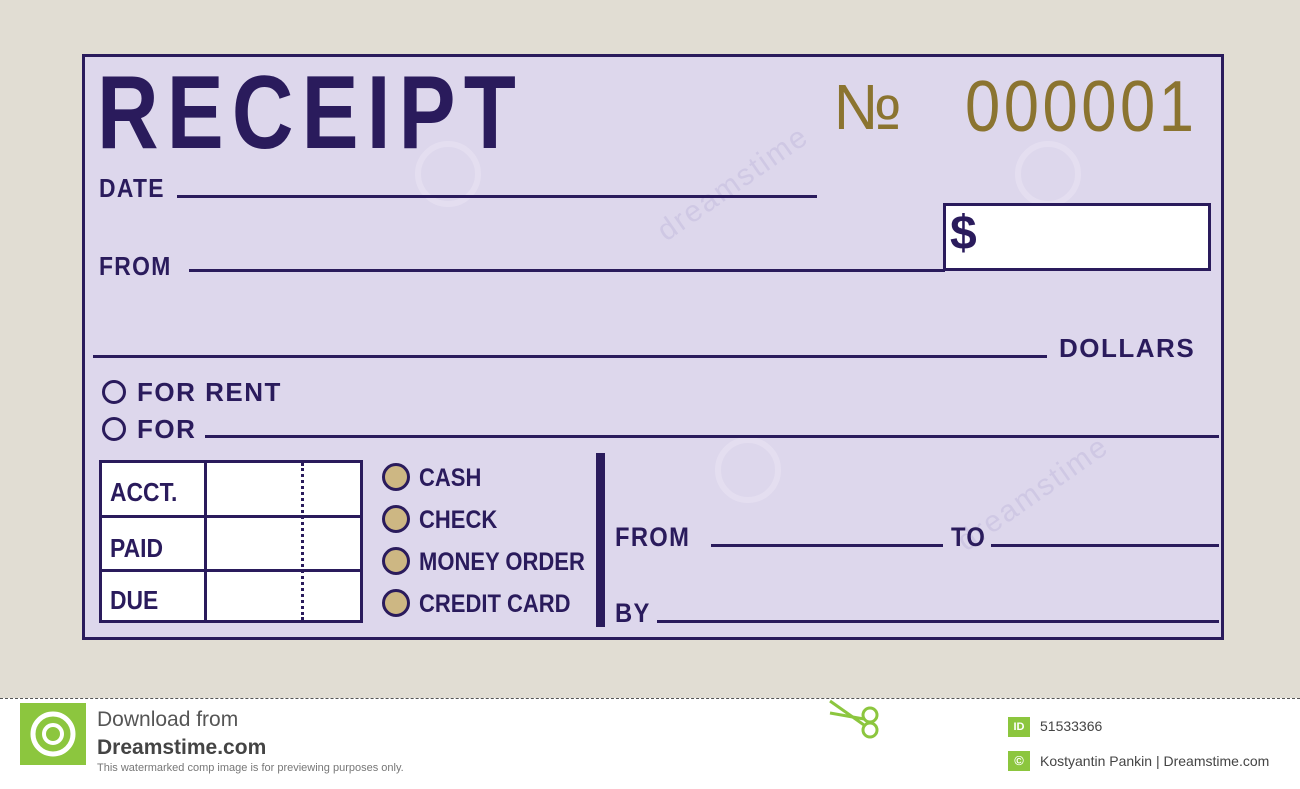 Image resolution: width=1300 pixels, height=789 pixels. I want to click on credit-card-label: CREDIT CARD, so click(495, 604).